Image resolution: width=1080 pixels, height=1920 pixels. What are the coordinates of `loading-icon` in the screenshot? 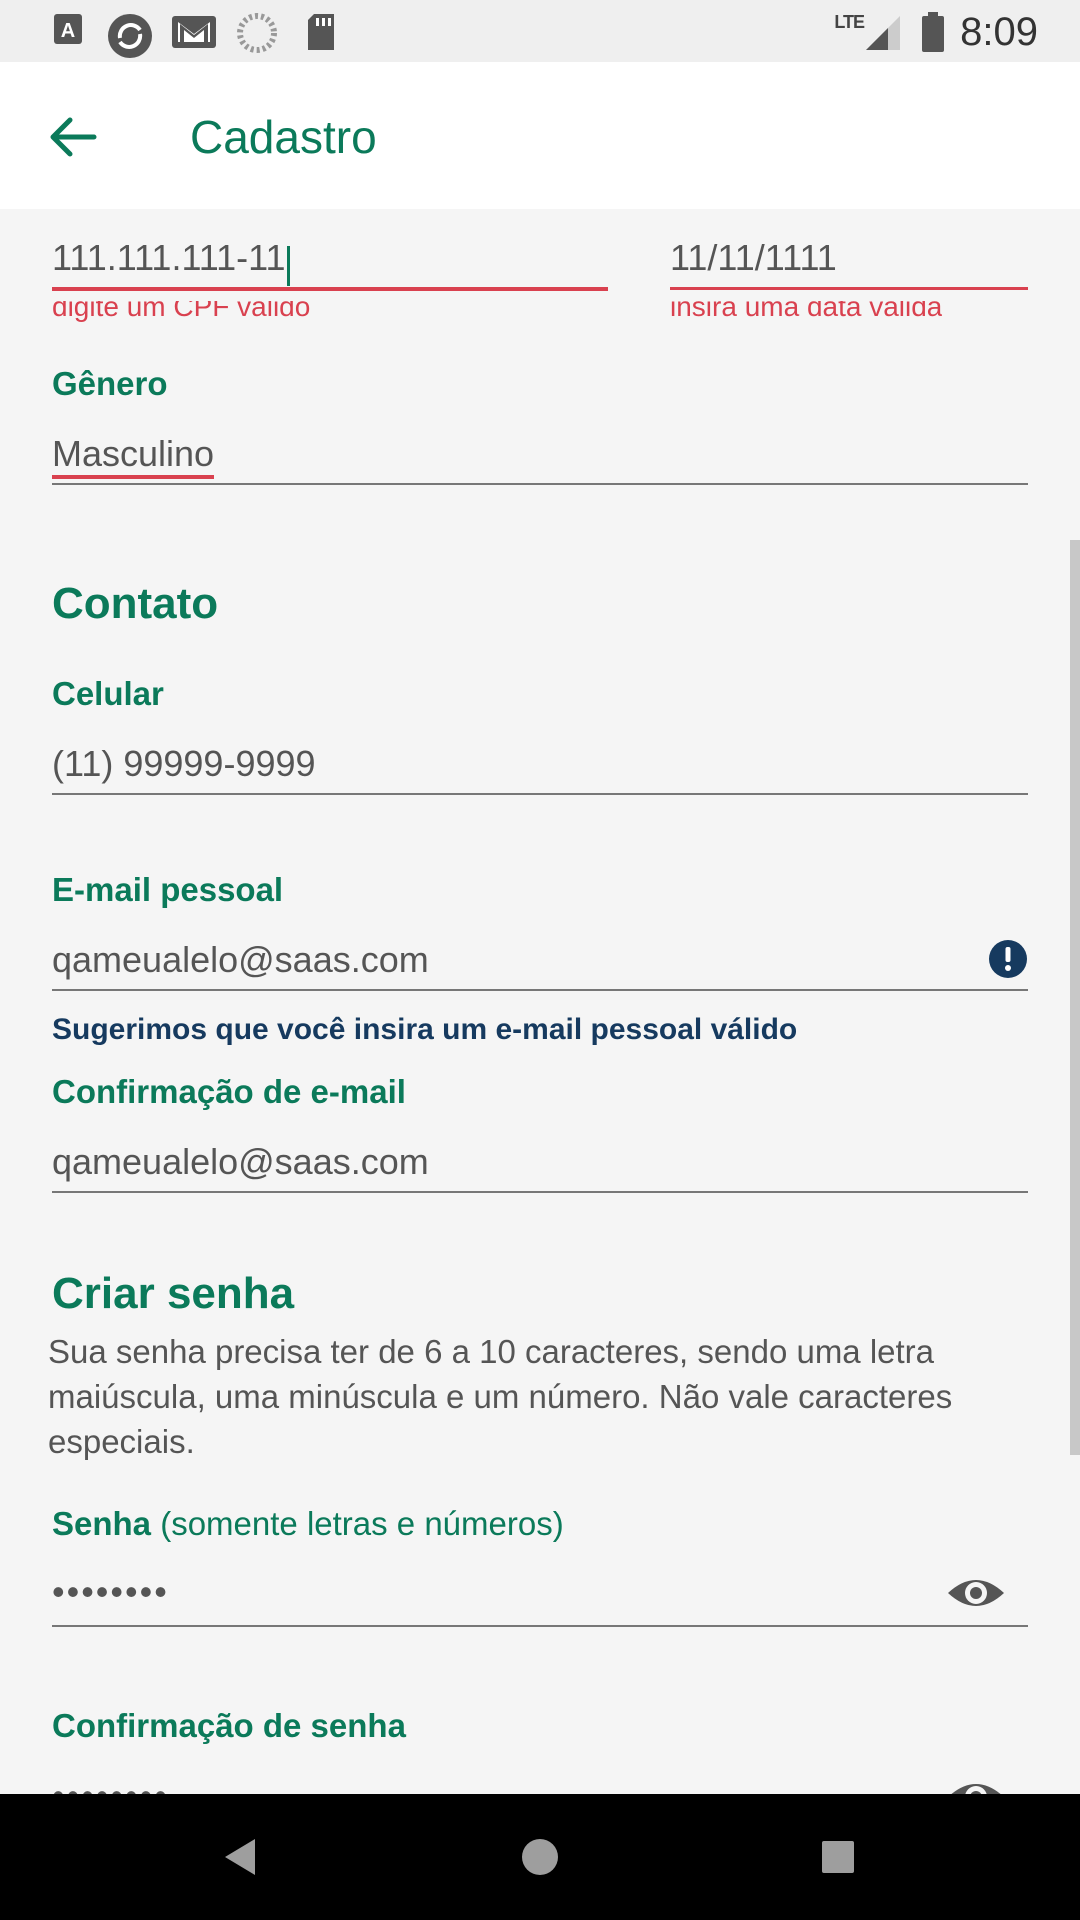 It's located at (257, 33).